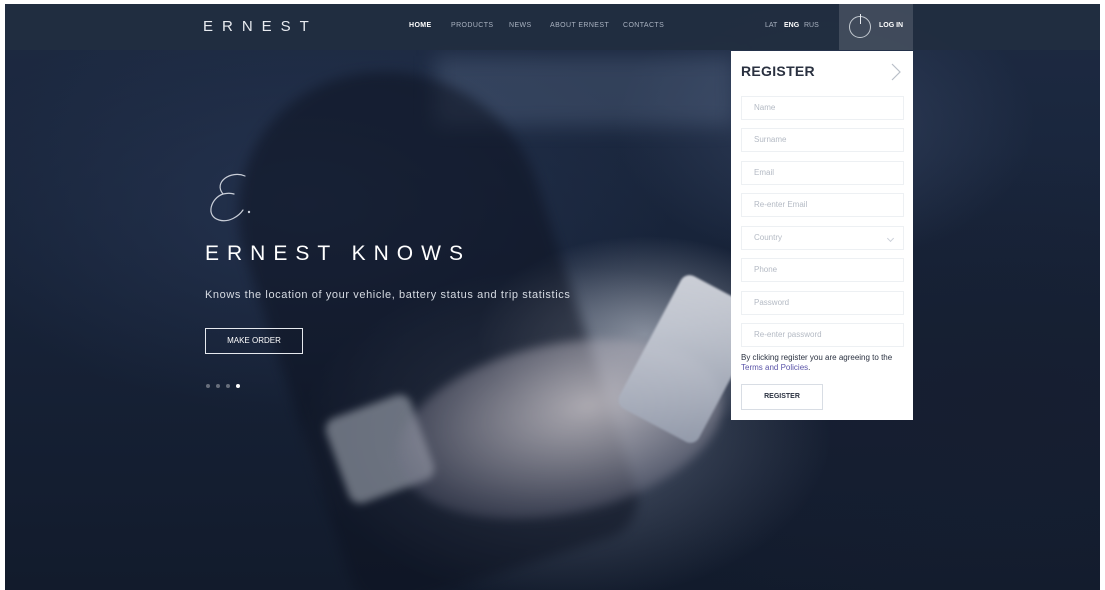  I want to click on script-e-logo-icon, so click(230, 197).